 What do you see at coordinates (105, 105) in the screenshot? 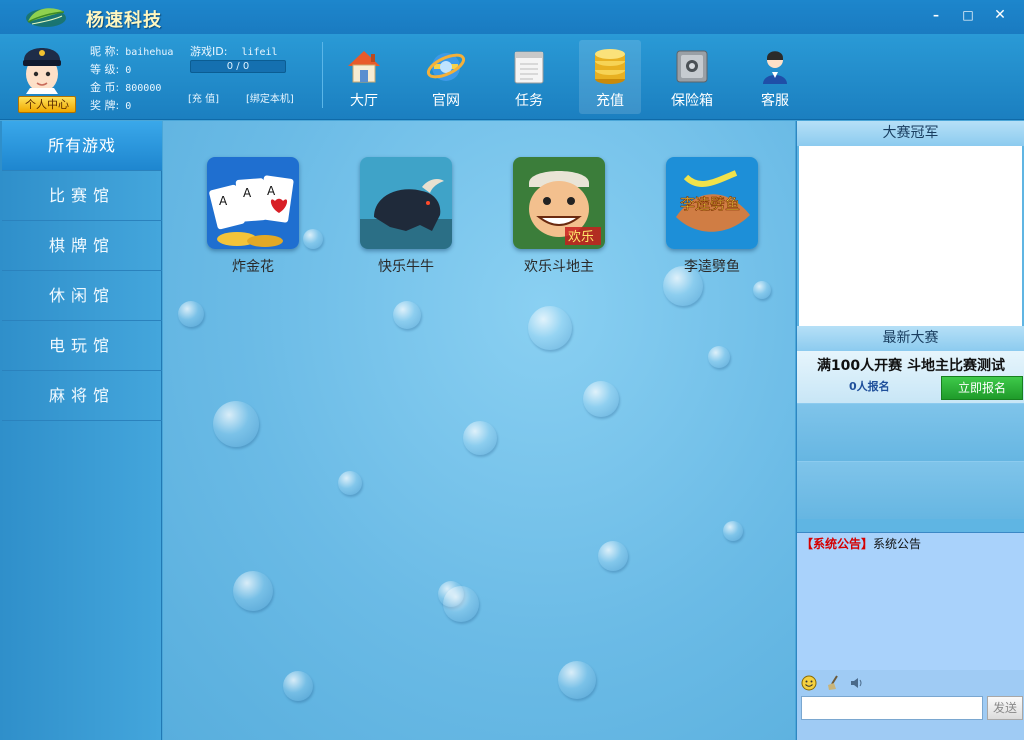
I see `medal-label: 奖 牌:` at bounding box center [105, 105].